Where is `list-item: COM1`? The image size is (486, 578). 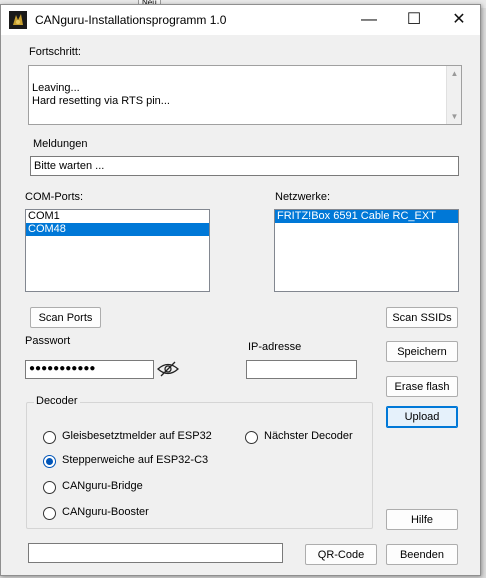 list-item: COM1 is located at coordinates (117, 216).